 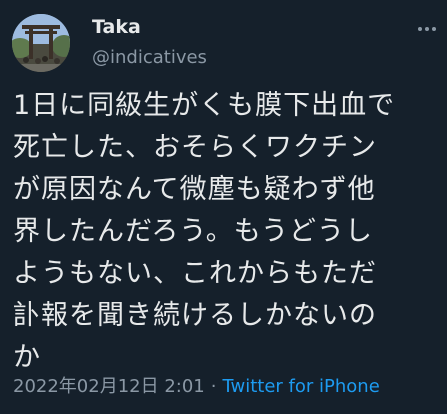 What do you see at coordinates (195, 315) in the screenshot?
I see `tweet-text-line: 訃報を聞き続けるしかないの` at bounding box center [195, 315].